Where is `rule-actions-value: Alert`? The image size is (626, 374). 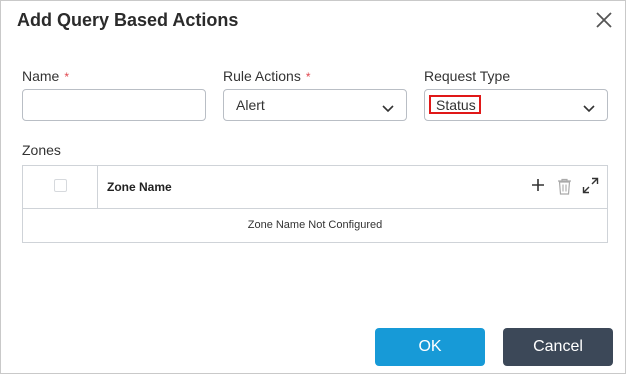 rule-actions-value: Alert is located at coordinates (250, 105).